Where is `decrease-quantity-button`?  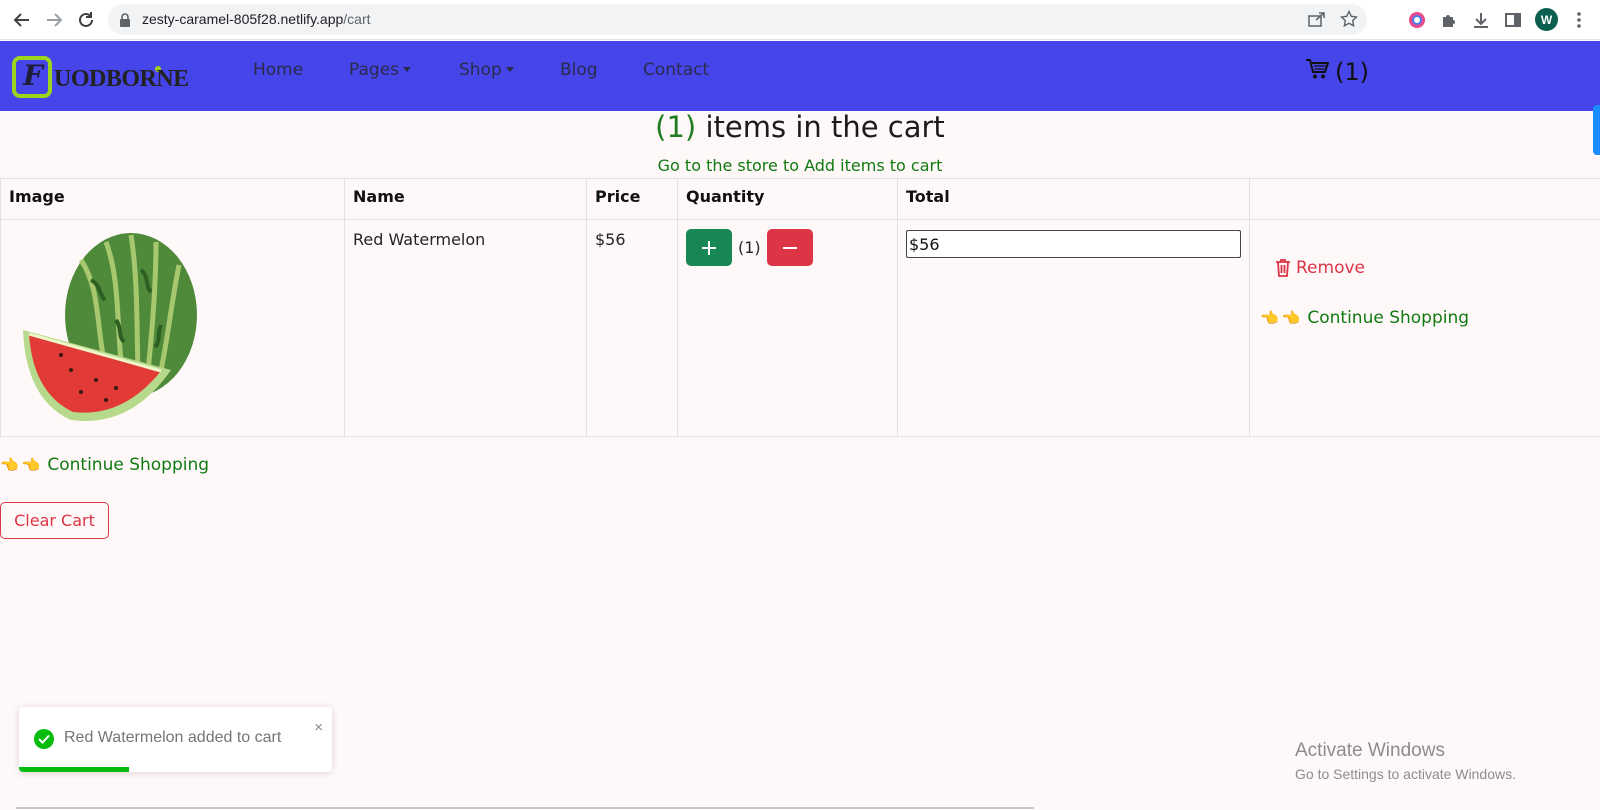
decrease-quantity-button is located at coordinates (789, 247).